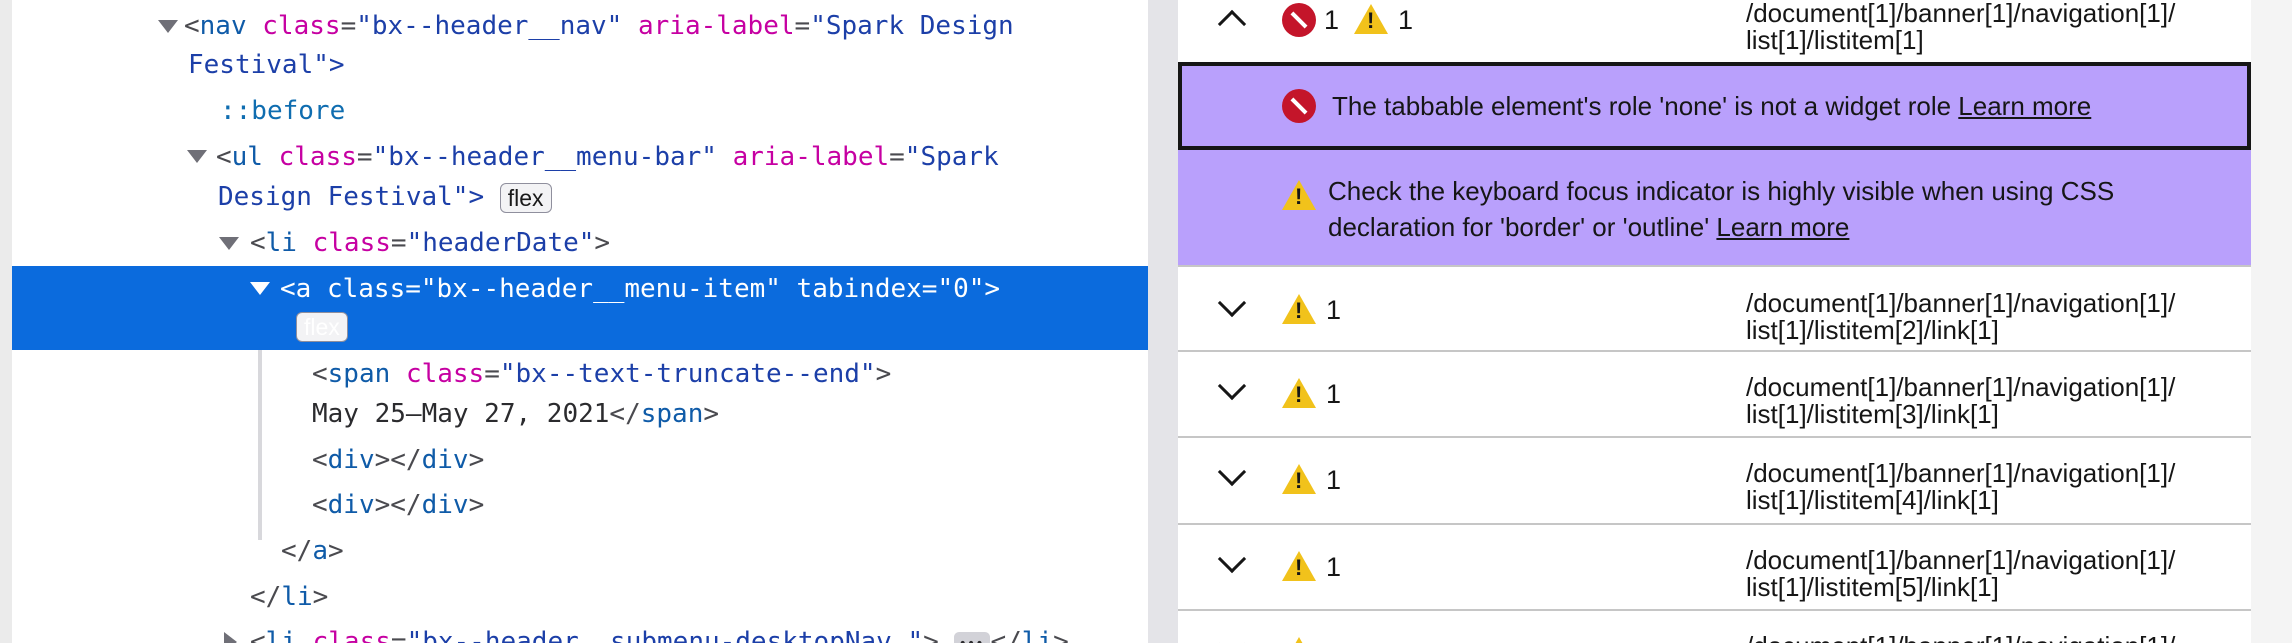  Describe the element at coordinates (544, 157) in the screenshot. I see `attr-value: "bx--header__menu-bar"` at that location.